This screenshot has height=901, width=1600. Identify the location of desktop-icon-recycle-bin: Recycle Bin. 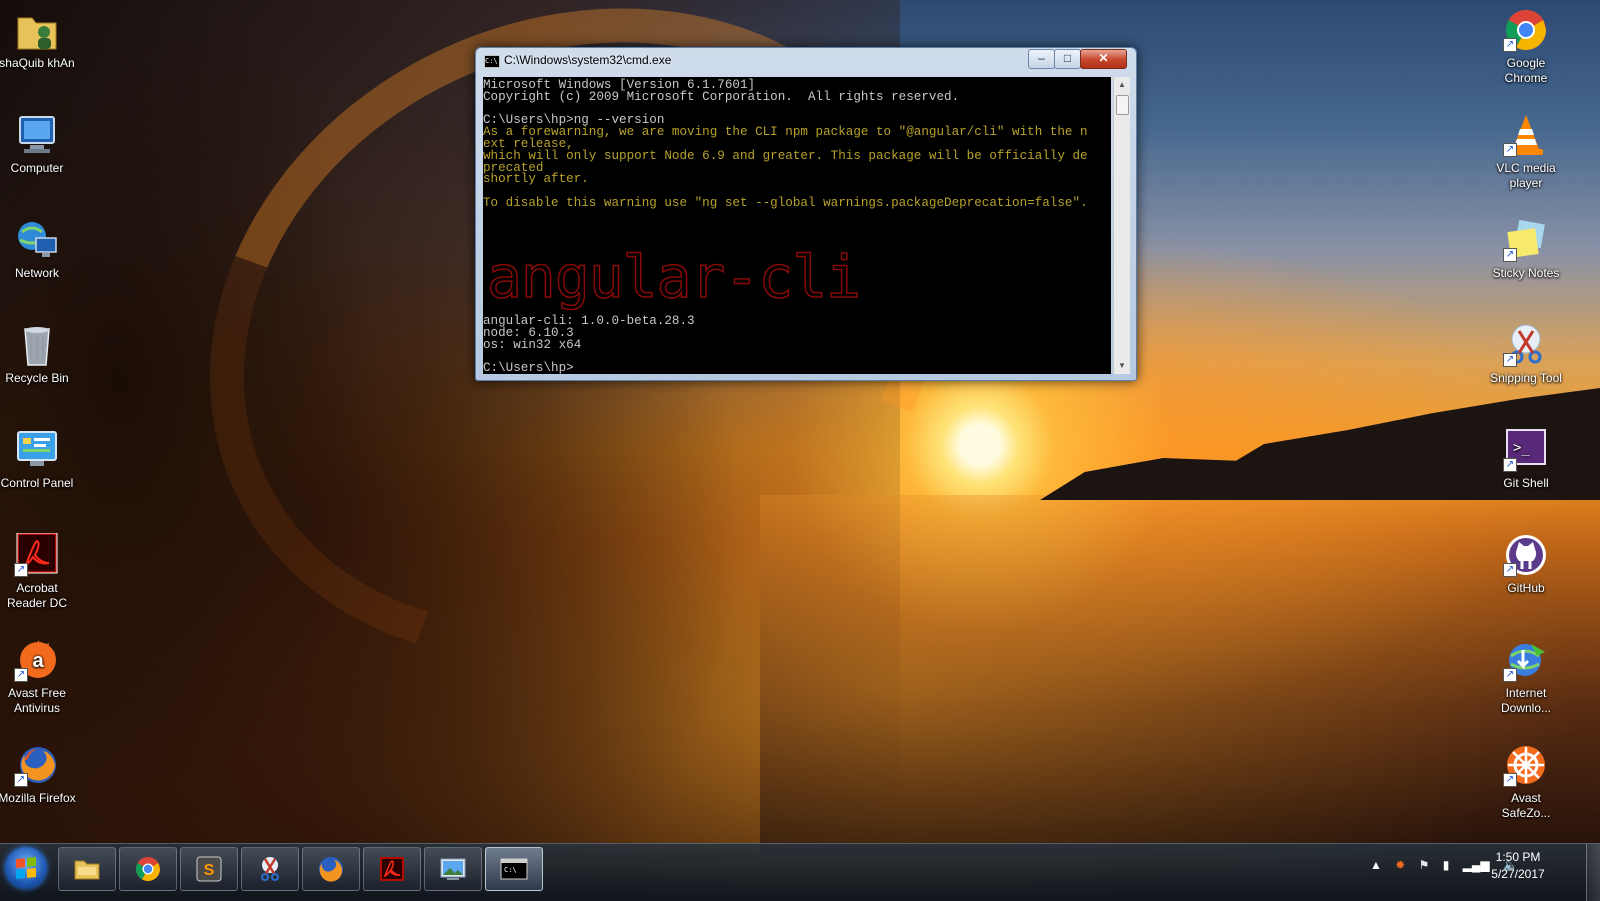
(38, 354).